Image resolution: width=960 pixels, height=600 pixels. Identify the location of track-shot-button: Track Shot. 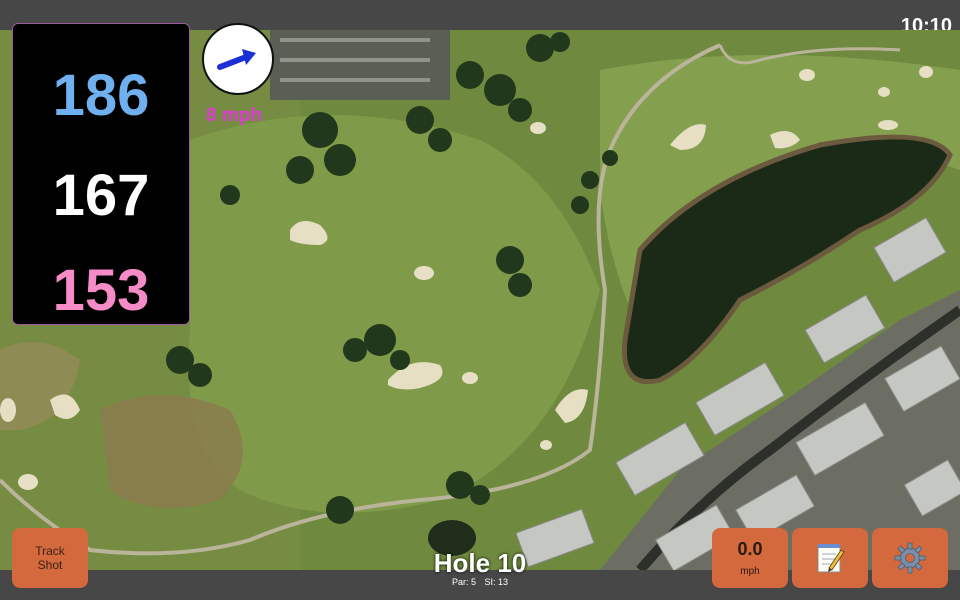
(50, 558).